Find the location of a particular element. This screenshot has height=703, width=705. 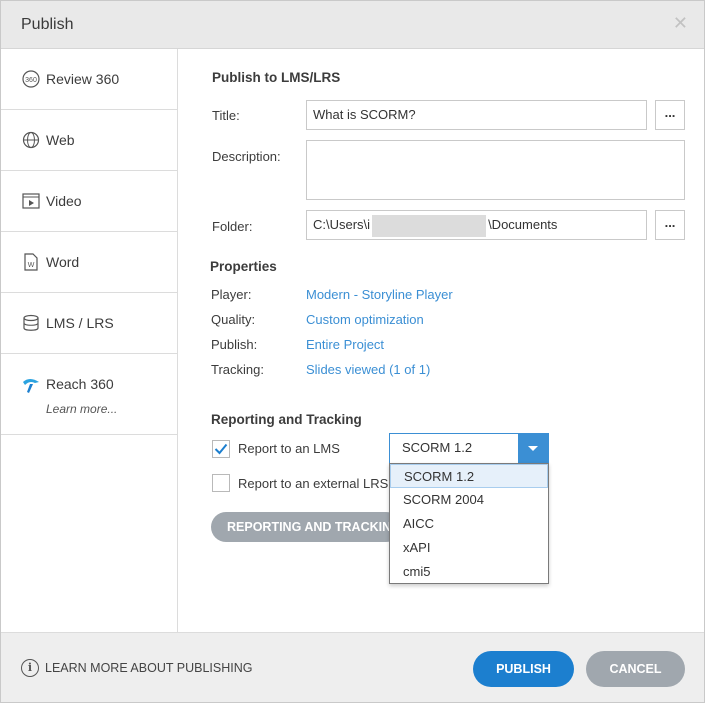

learn-more-link: i LEARN MORE ABOUT PUBLISHING is located at coordinates (136, 668).